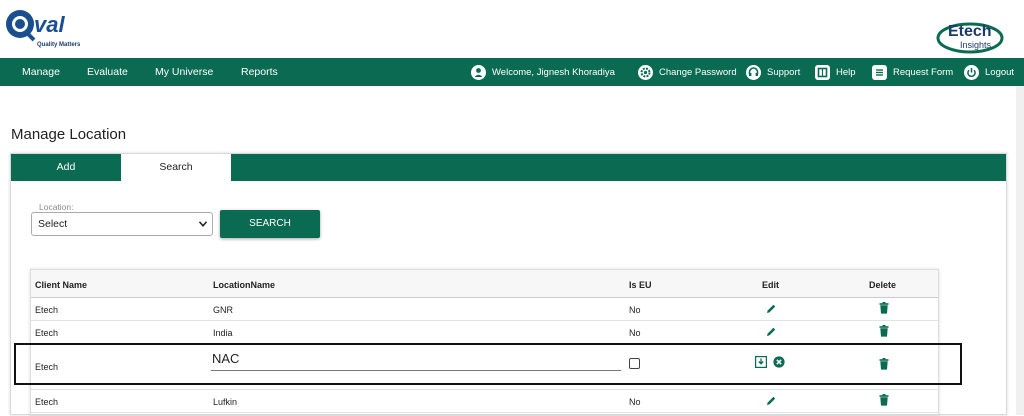 This screenshot has height=416, width=1024. I want to click on col-location-name: LocationName, so click(244, 285).